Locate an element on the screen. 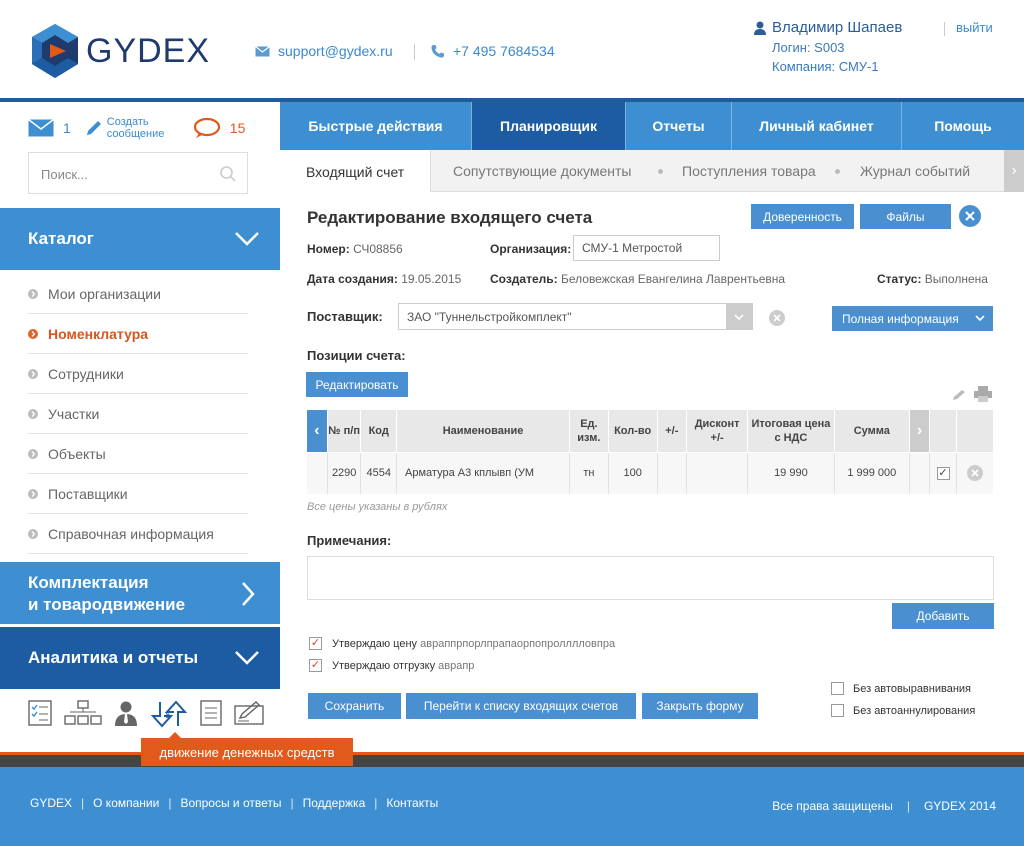 This screenshot has width=1024, height=846. sidebar-item: Объекты is located at coordinates (138, 454).